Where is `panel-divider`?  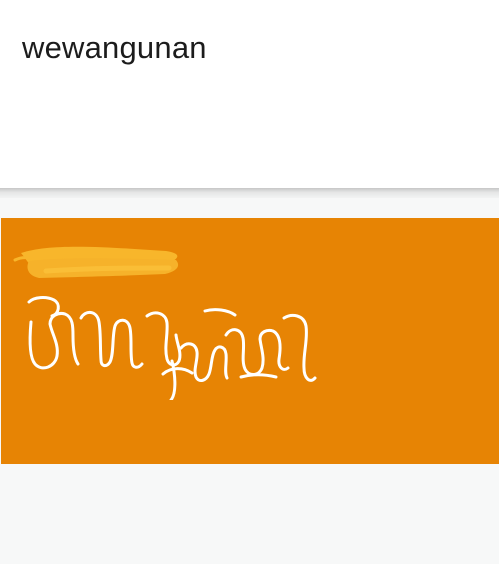
panel-divider is located at coordinates (249, 193).